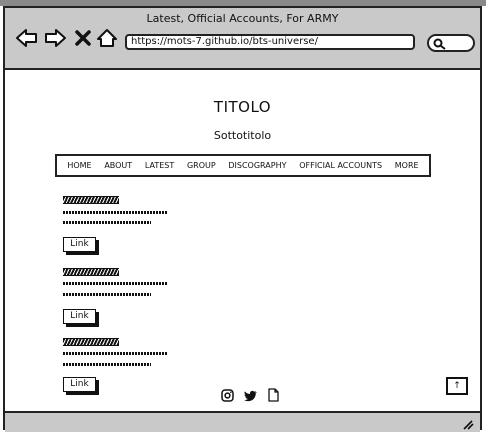  I want to click on search-icon, so click(439, 44).